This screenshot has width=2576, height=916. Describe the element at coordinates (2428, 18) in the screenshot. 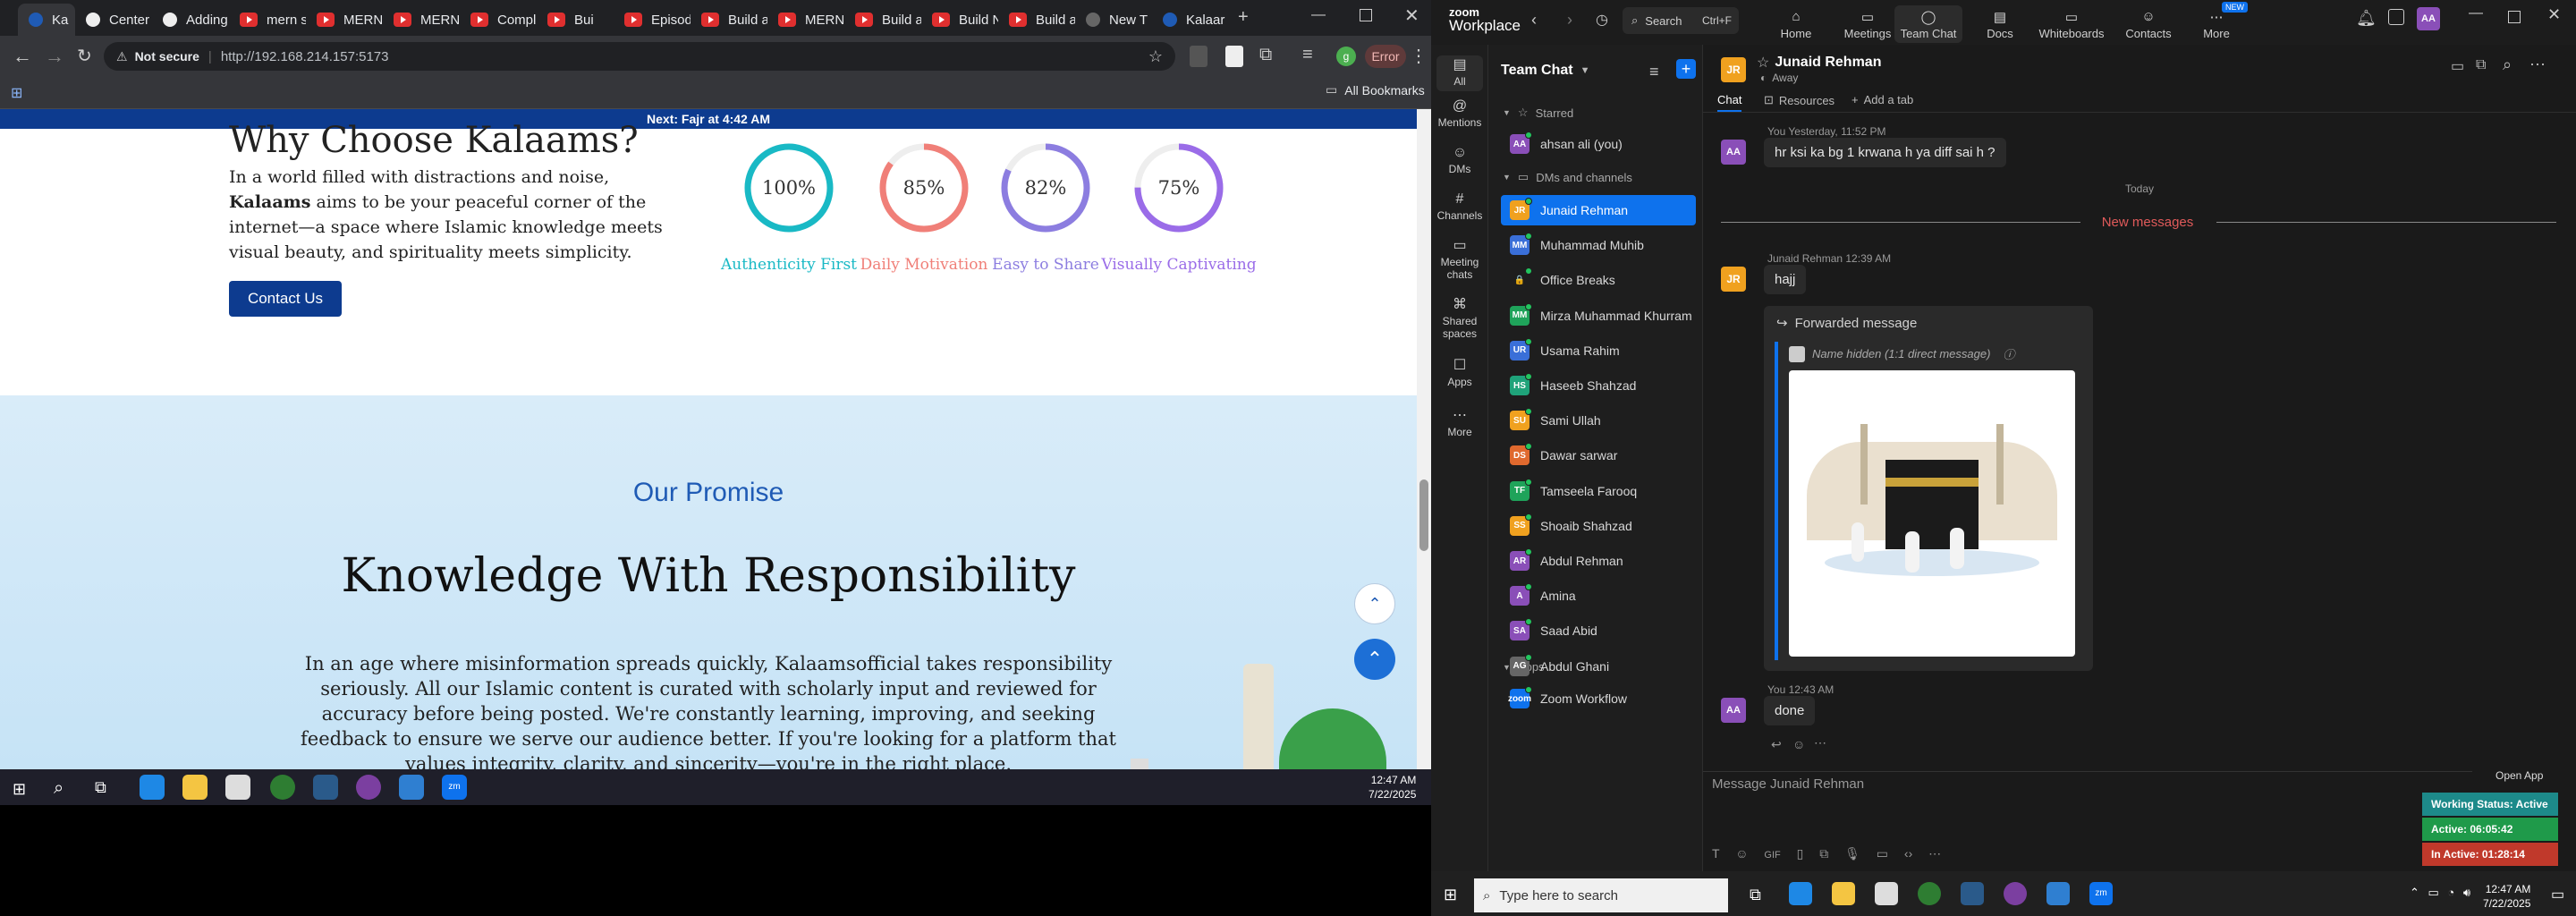

I see `user-avatar: AA` at that location.